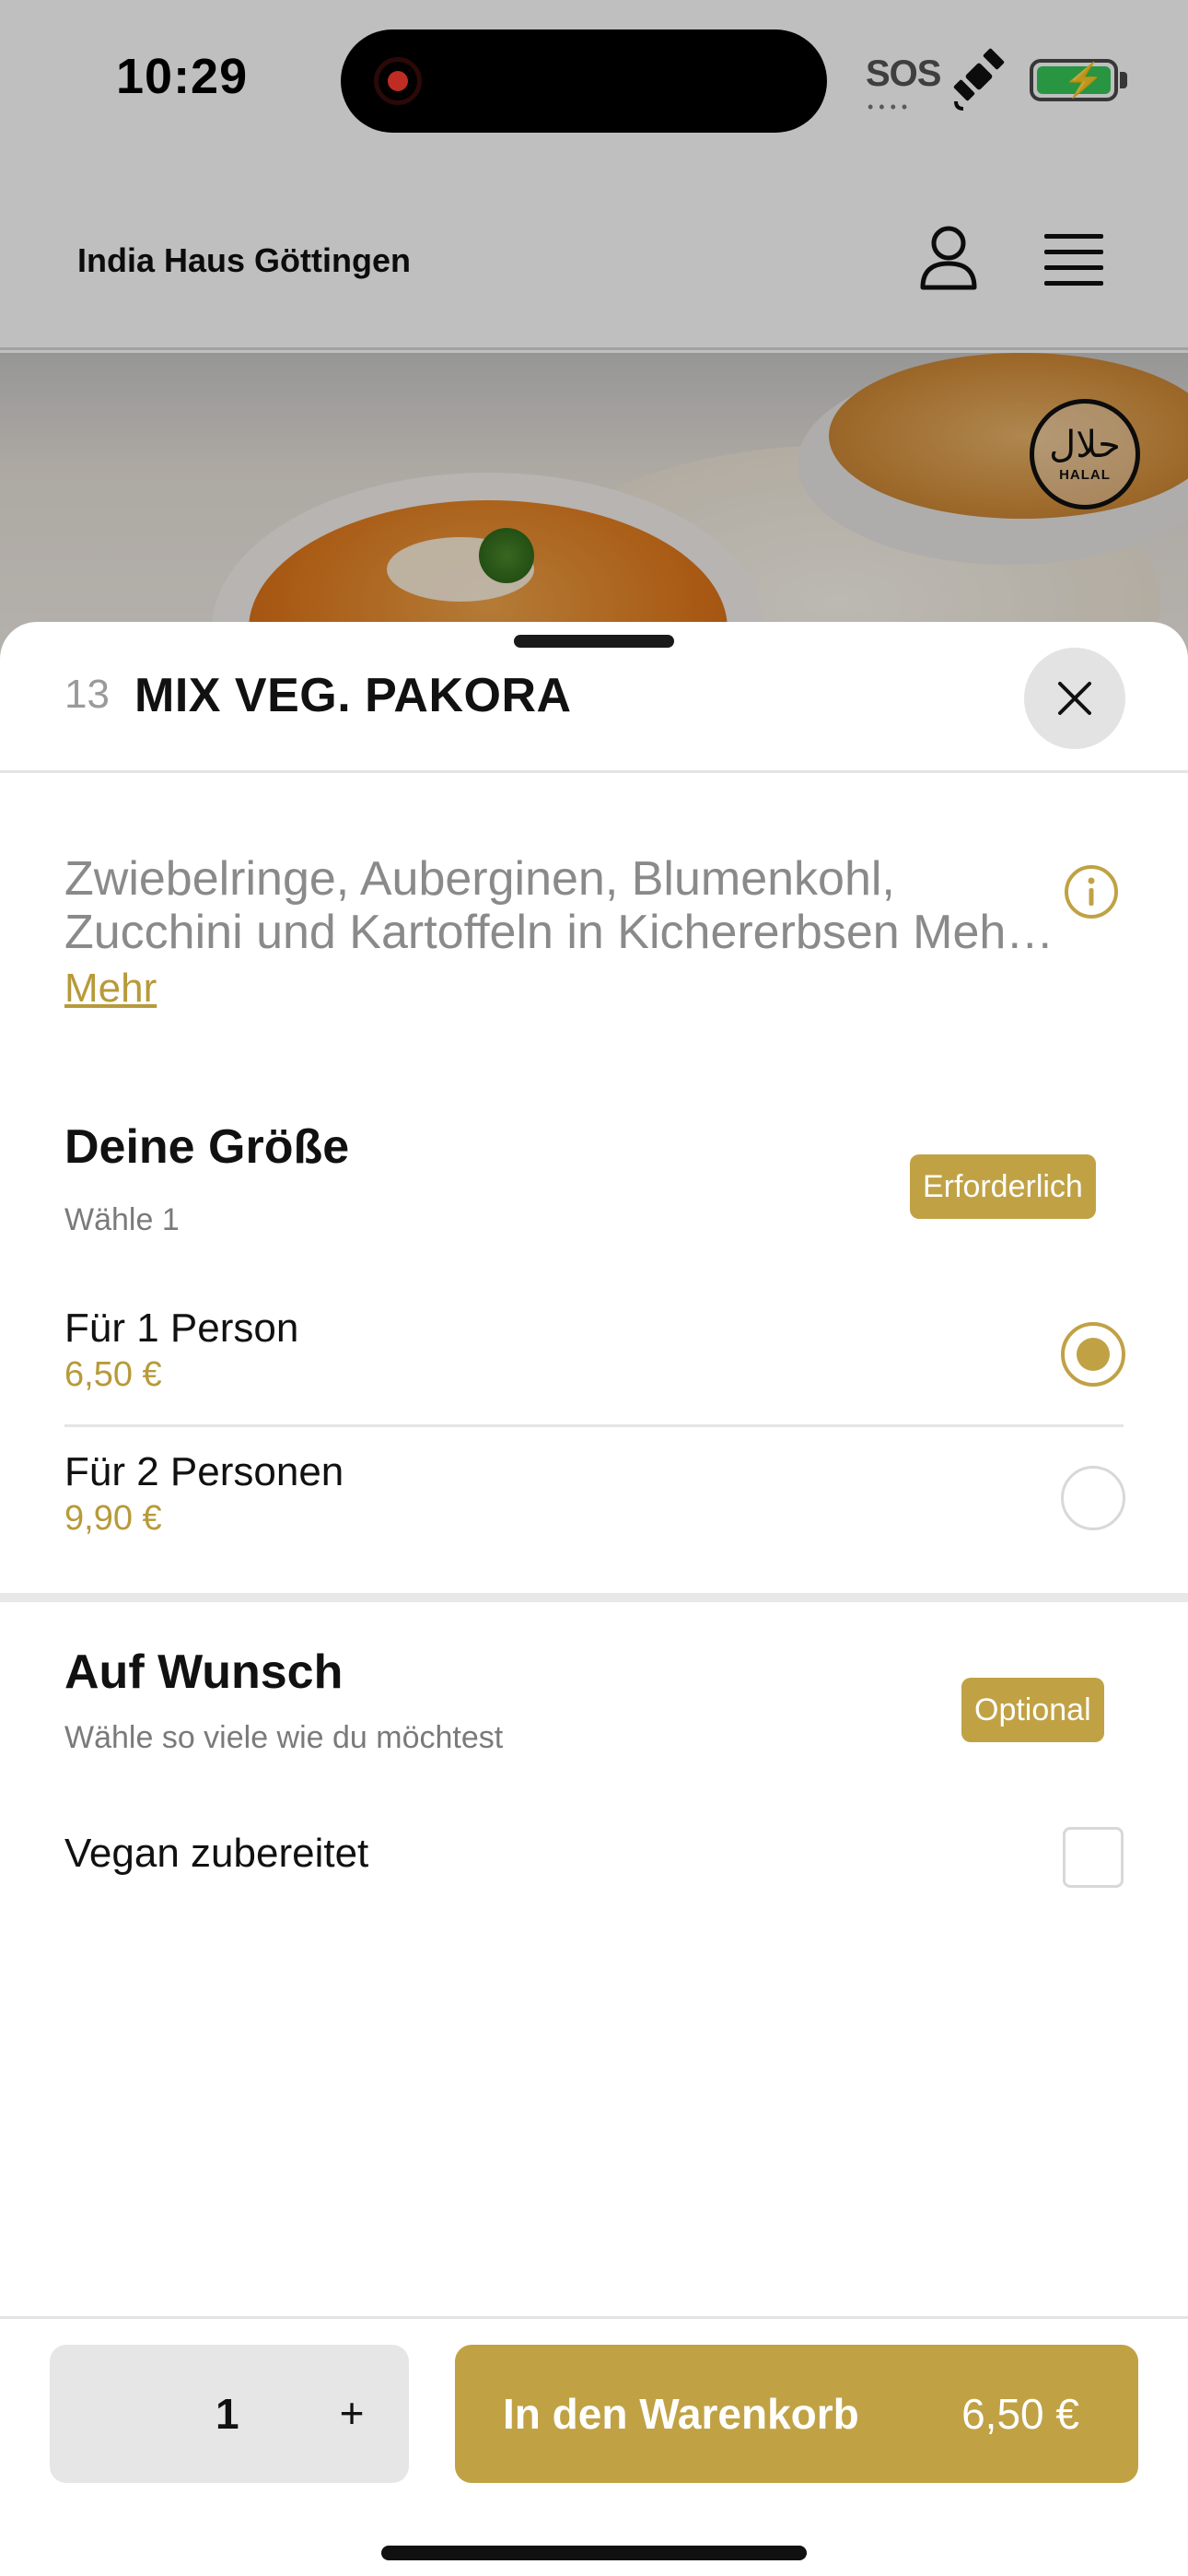 The image size is (1188, 2576). I want to click on option-label: Für 2 Personen, so click(204, 1471).